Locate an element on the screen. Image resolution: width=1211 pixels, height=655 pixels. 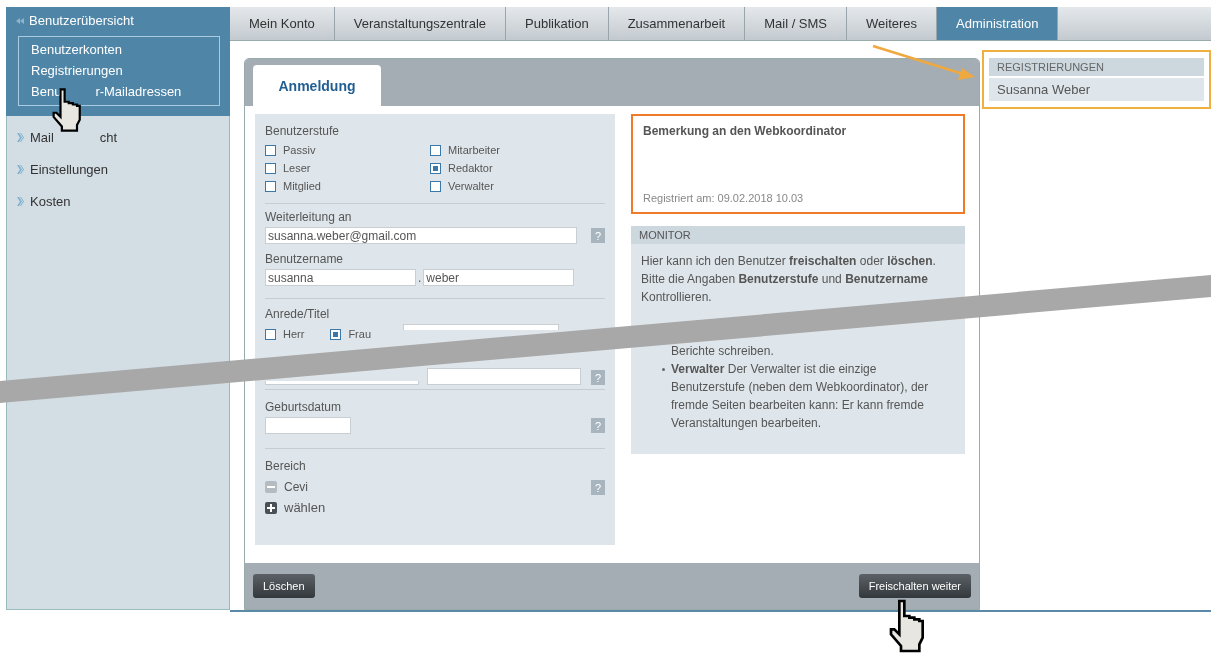
last-name-field: weber is located at coordinates (499, 277).